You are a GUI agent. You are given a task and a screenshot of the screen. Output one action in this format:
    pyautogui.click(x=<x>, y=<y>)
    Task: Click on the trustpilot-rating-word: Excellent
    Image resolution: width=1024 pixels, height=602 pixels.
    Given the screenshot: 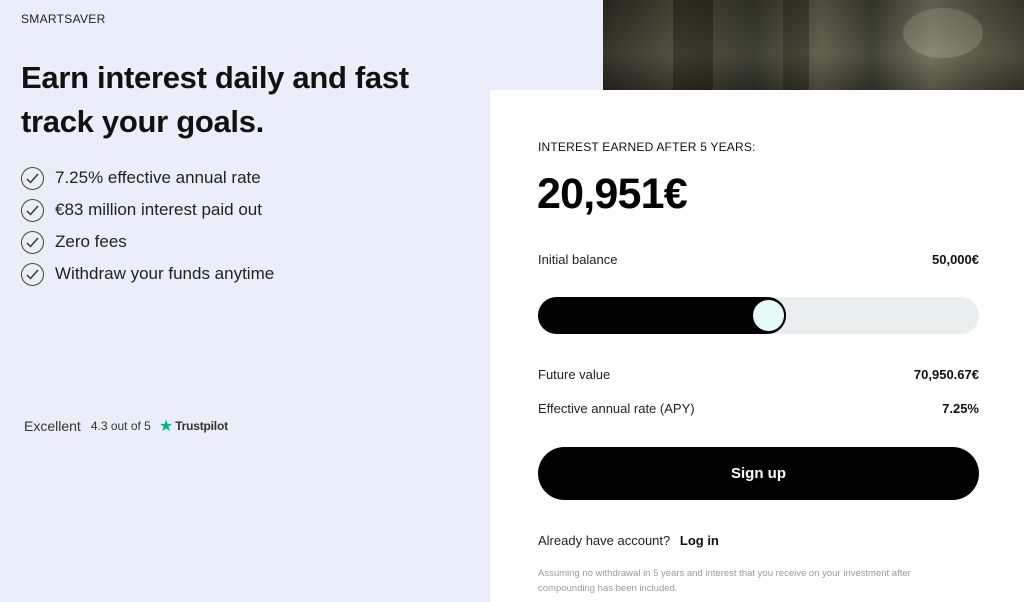 What is the action you would take?
    pyautogui.click(x=52, y=426)
    